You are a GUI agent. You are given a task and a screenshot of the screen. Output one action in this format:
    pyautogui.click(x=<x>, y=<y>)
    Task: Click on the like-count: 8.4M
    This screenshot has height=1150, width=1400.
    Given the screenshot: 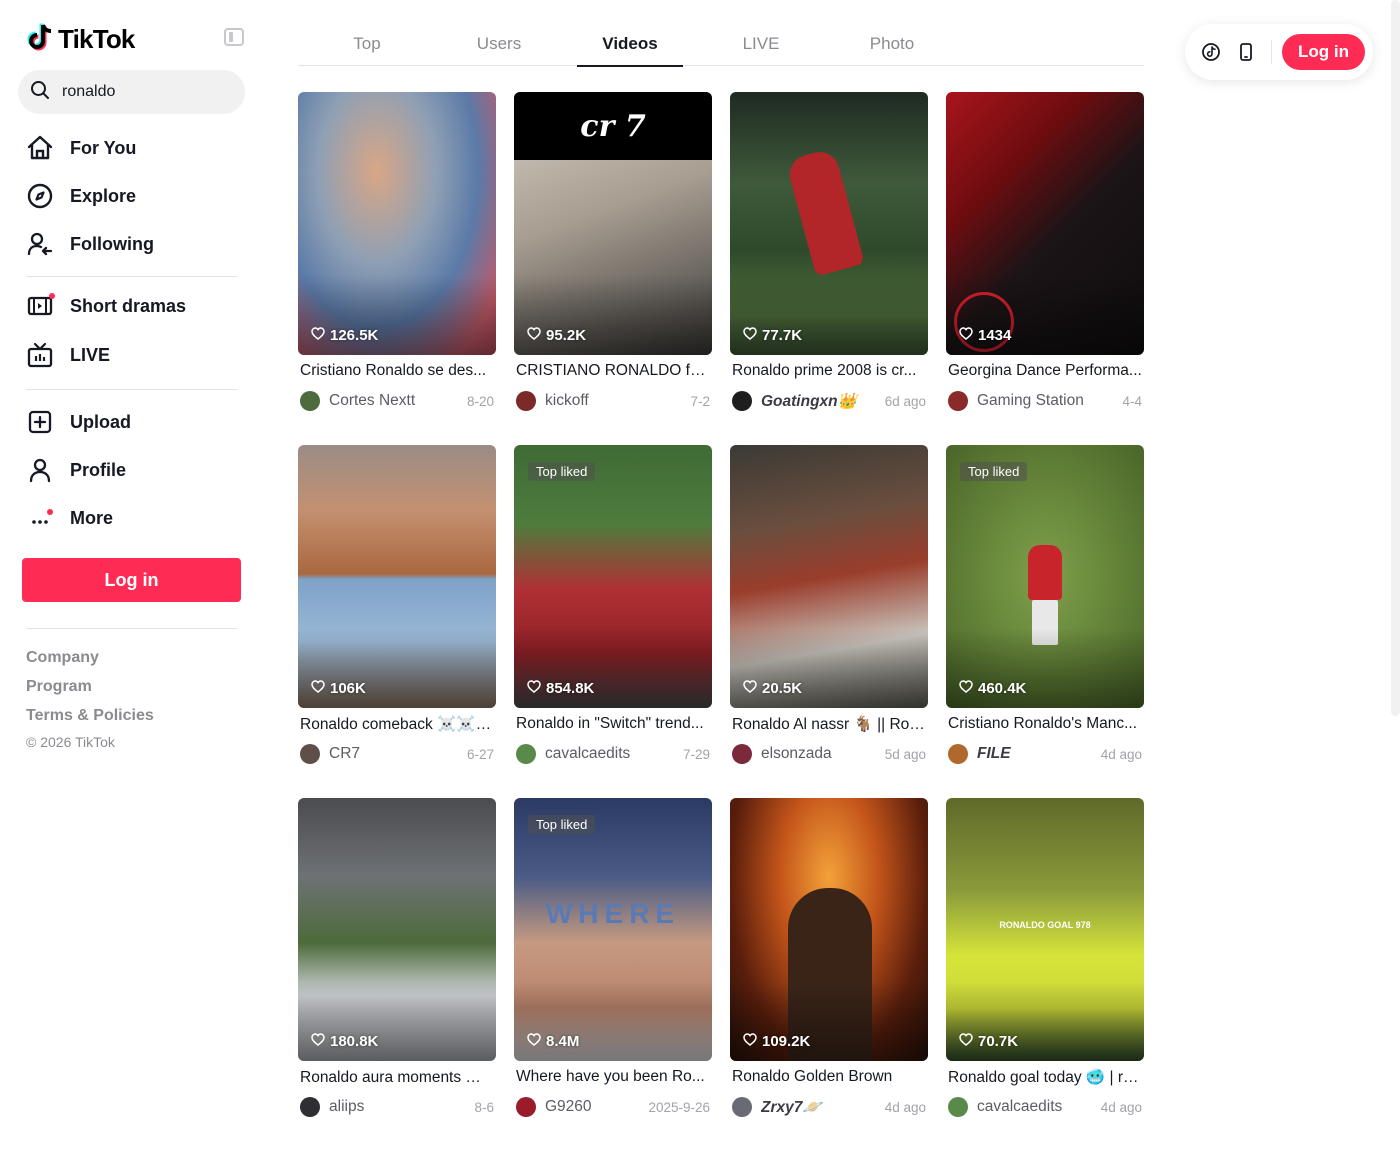 What is the action you would take?
    pyautogui.click(x=553, y=1041)
    